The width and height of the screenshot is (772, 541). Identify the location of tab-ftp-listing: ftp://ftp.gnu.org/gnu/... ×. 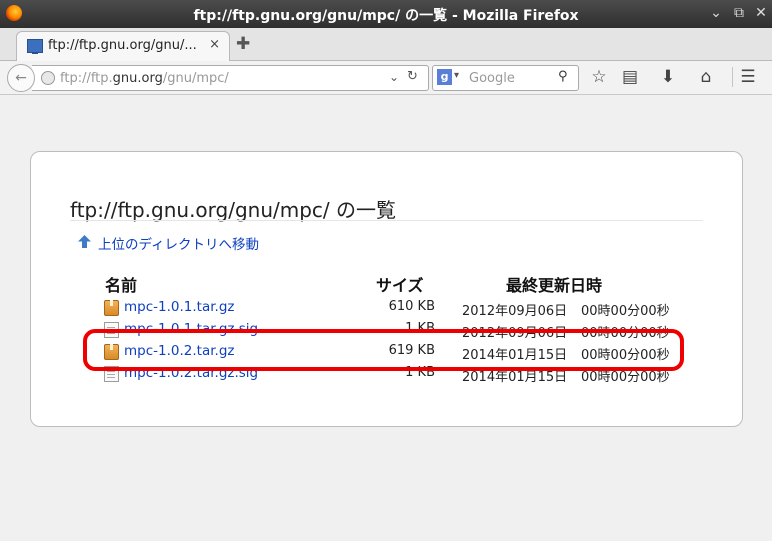
(123, 46).